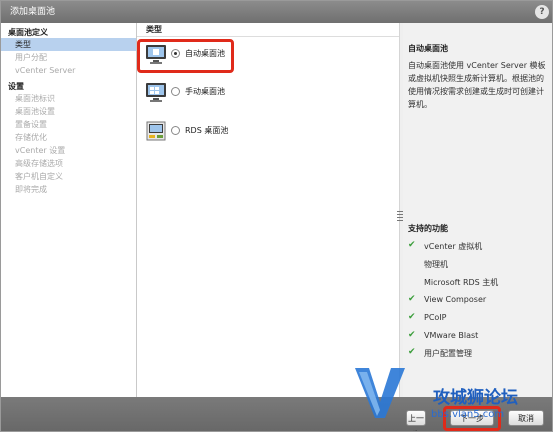  I want to click on watermark-logo-icon, so click(380, 393).